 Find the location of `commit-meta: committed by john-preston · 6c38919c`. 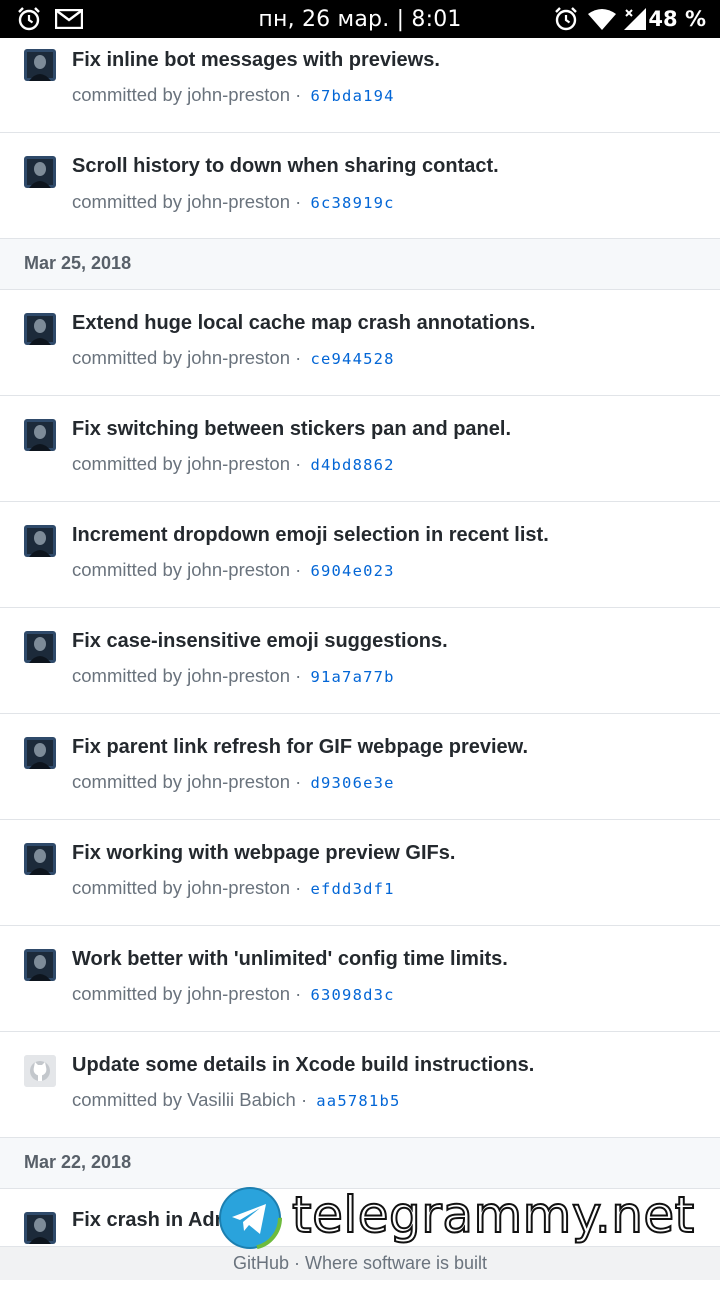

commit-meta: committed by john-preston · 6c38919c is located at coordinates (233, 202).